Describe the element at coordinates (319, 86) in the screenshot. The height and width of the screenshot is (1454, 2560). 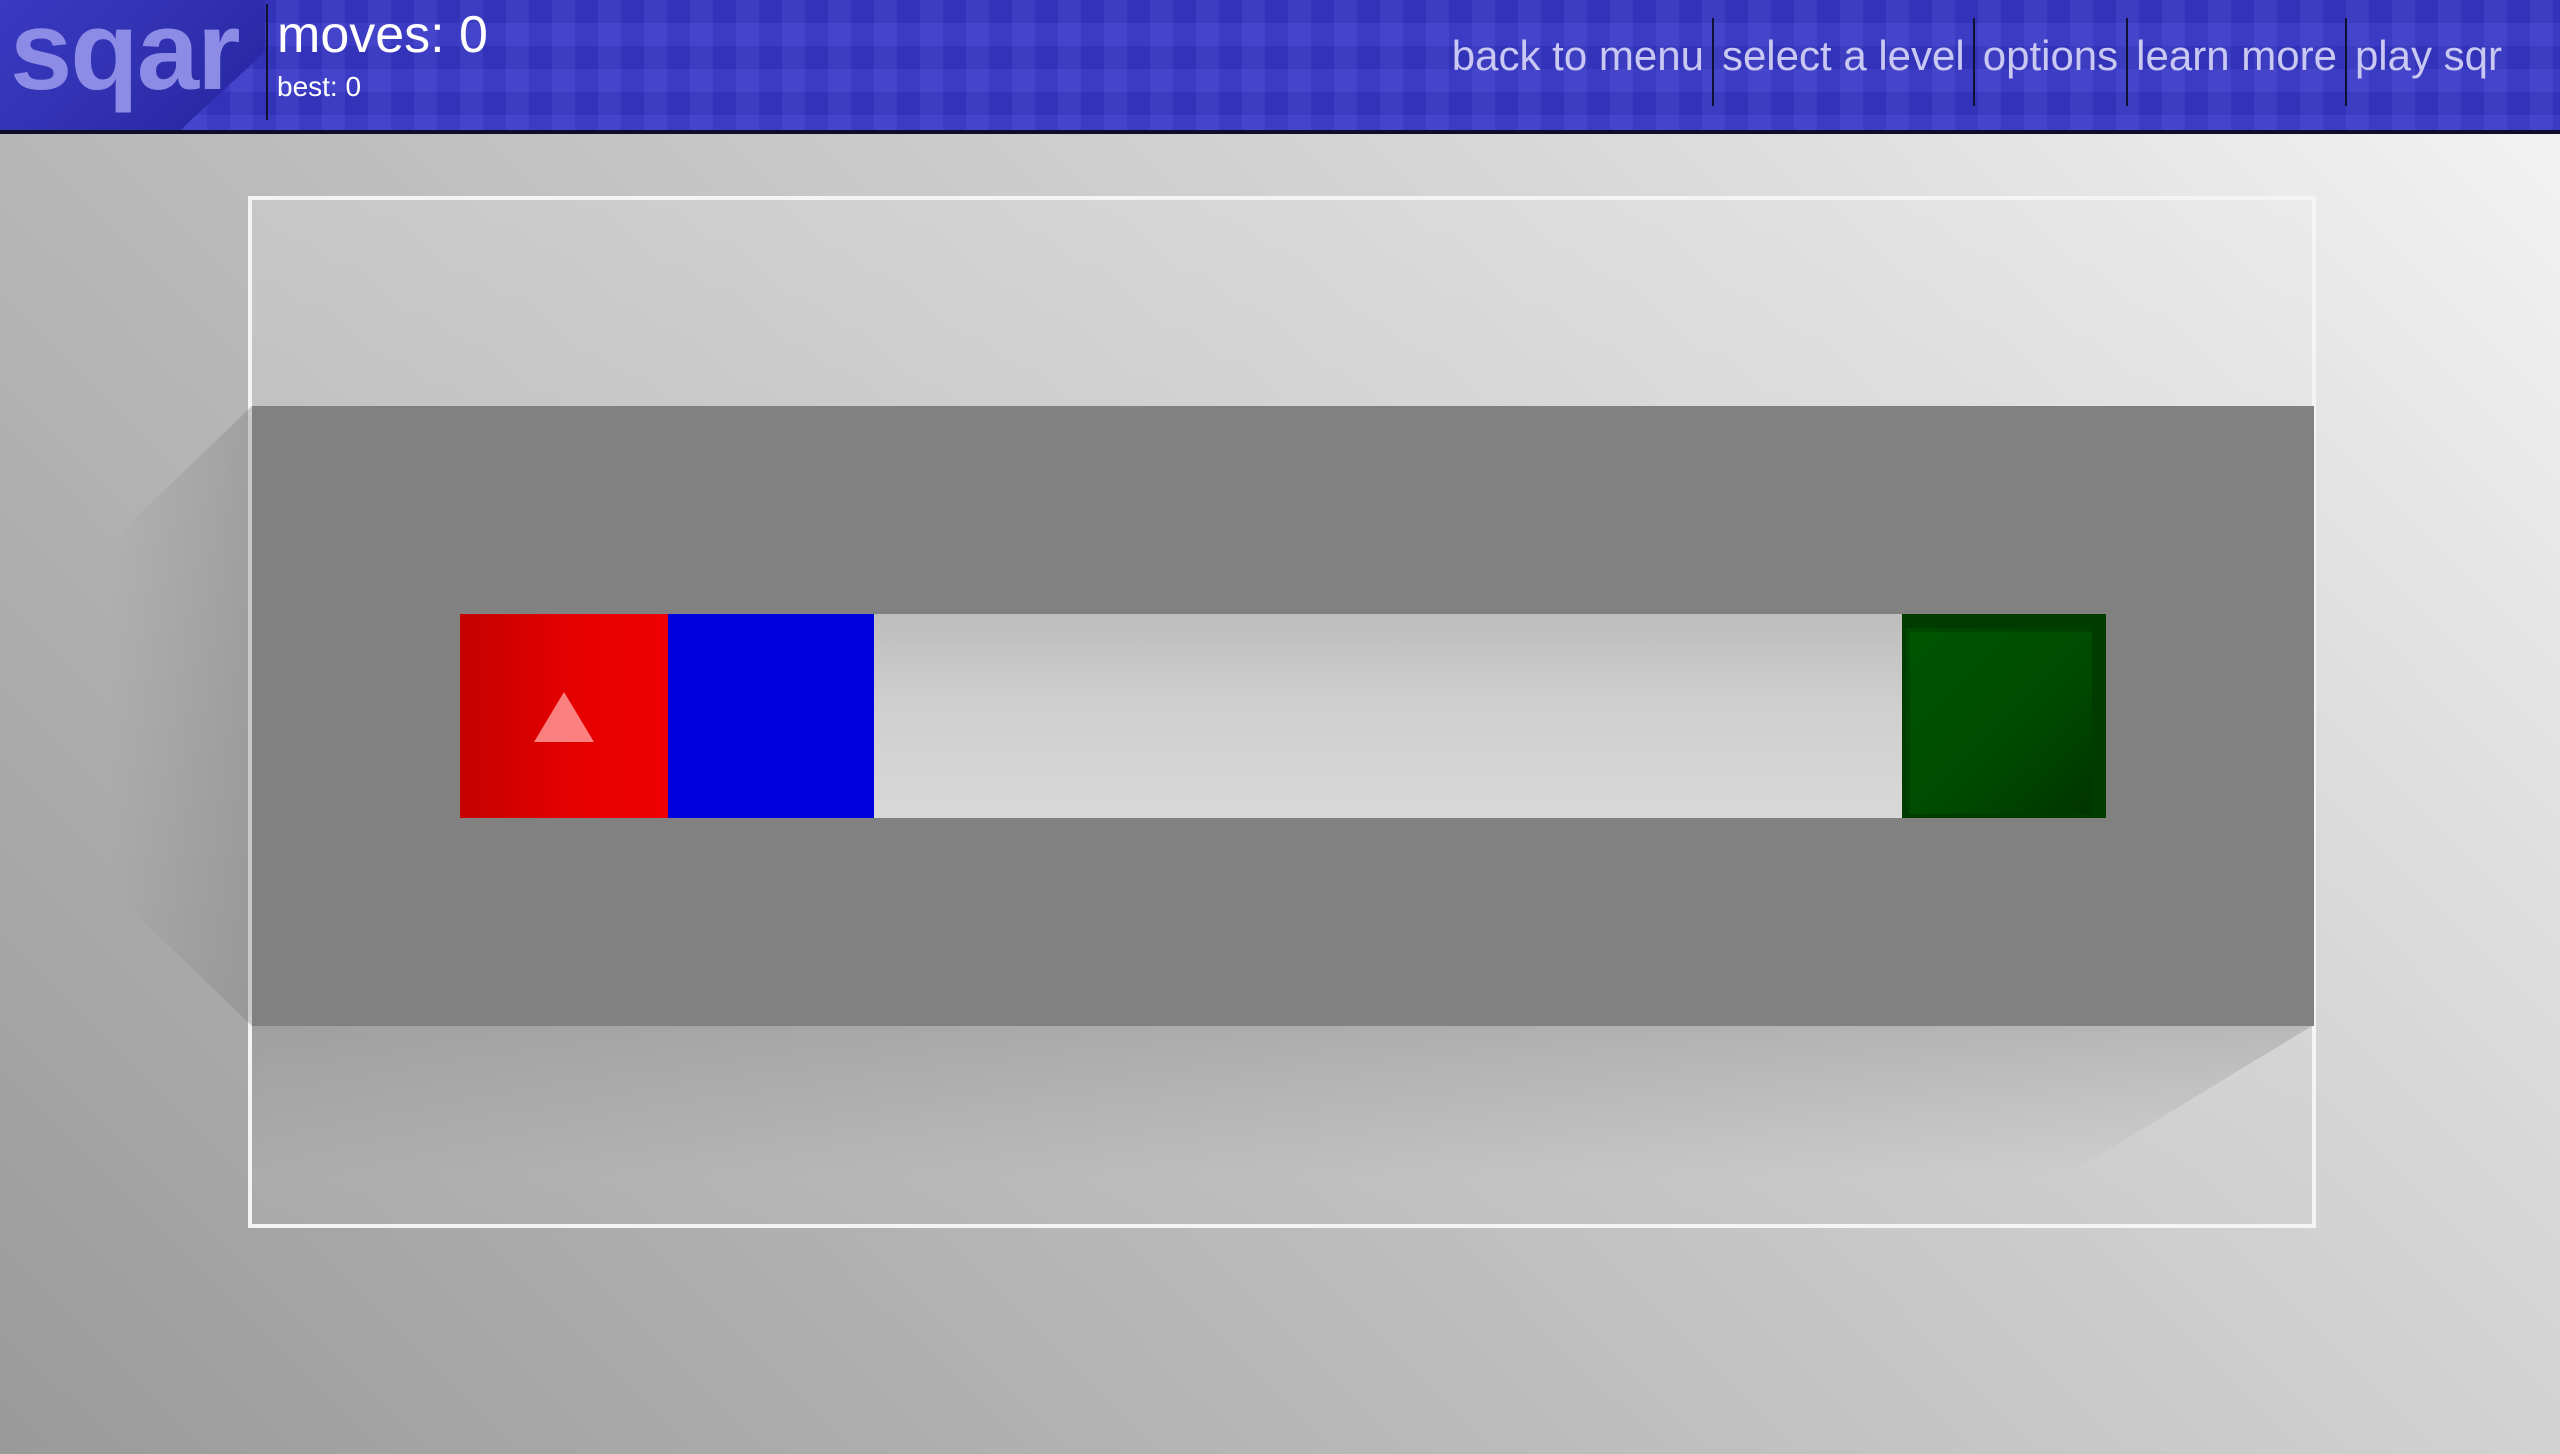
I see `best-score: best: 0` at that location.